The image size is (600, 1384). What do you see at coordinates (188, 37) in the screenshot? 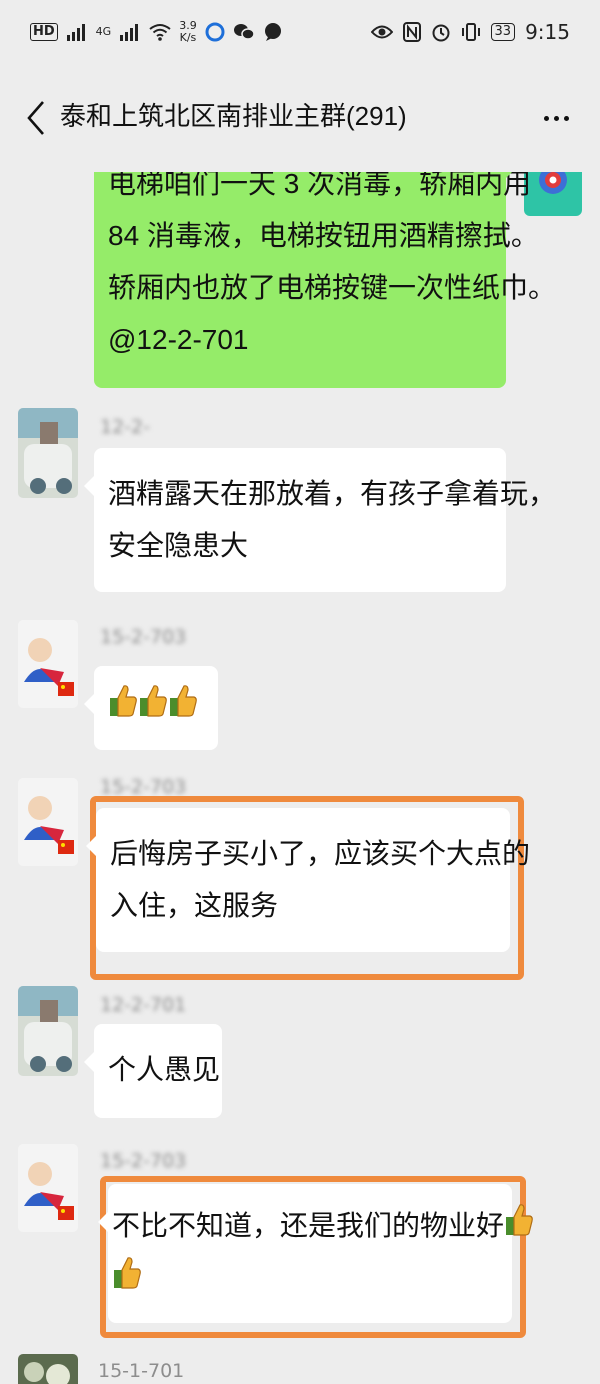
I see `speed-unit: K/s` at bounding box center [188, 37].